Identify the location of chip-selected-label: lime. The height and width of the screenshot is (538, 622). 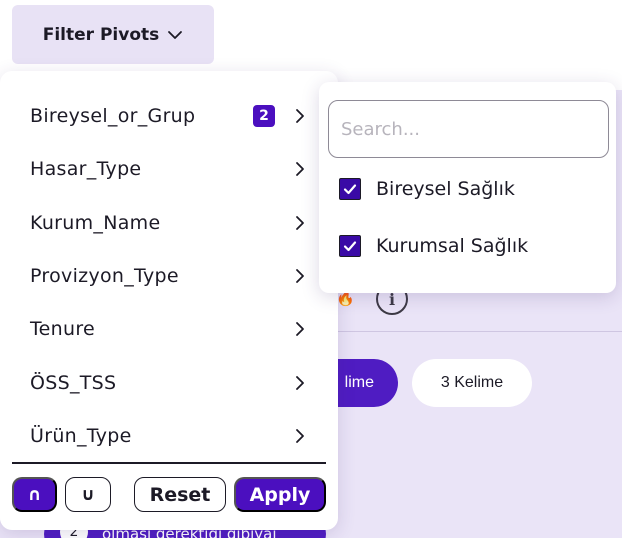
(359, 382).